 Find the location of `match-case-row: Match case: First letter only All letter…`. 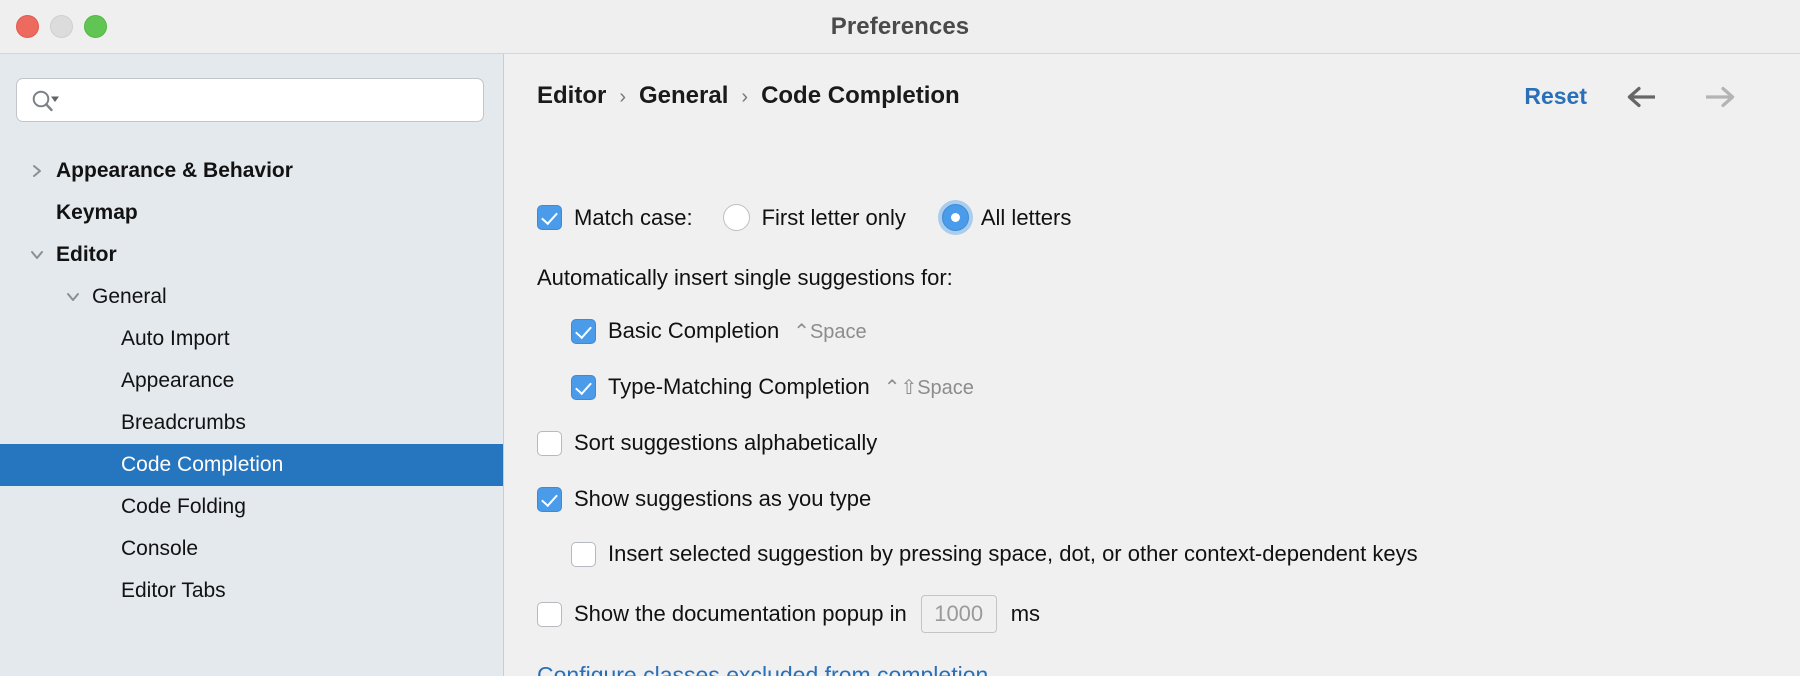

match-case-row: Match case: First letter only All letter… is located at coordinates (804, 217).